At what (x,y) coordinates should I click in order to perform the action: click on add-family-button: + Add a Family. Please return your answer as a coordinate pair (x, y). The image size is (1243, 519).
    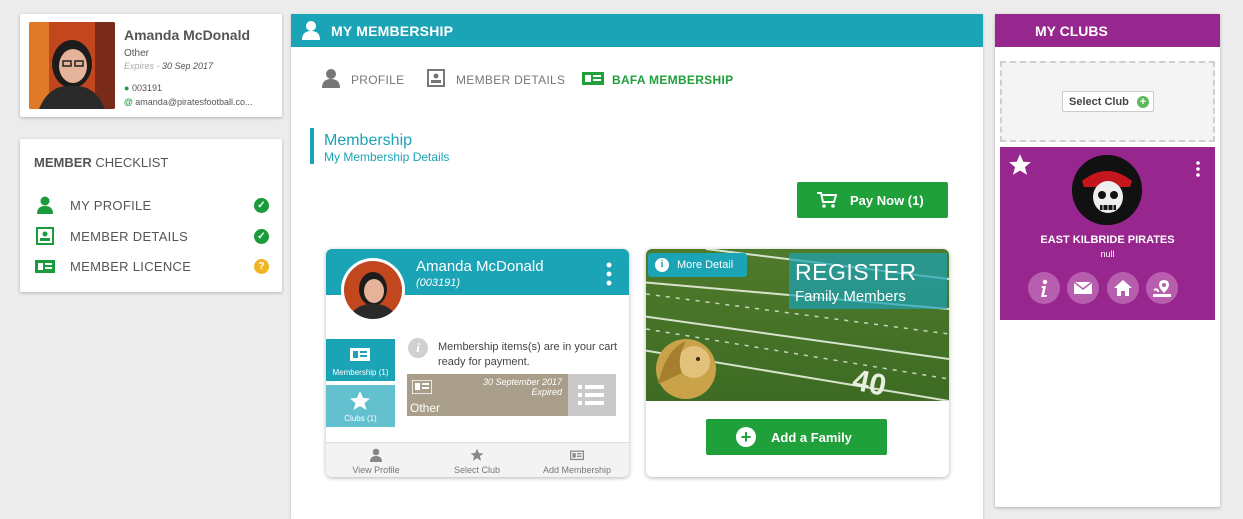
    Looking at the image, I should click on (796, 437).